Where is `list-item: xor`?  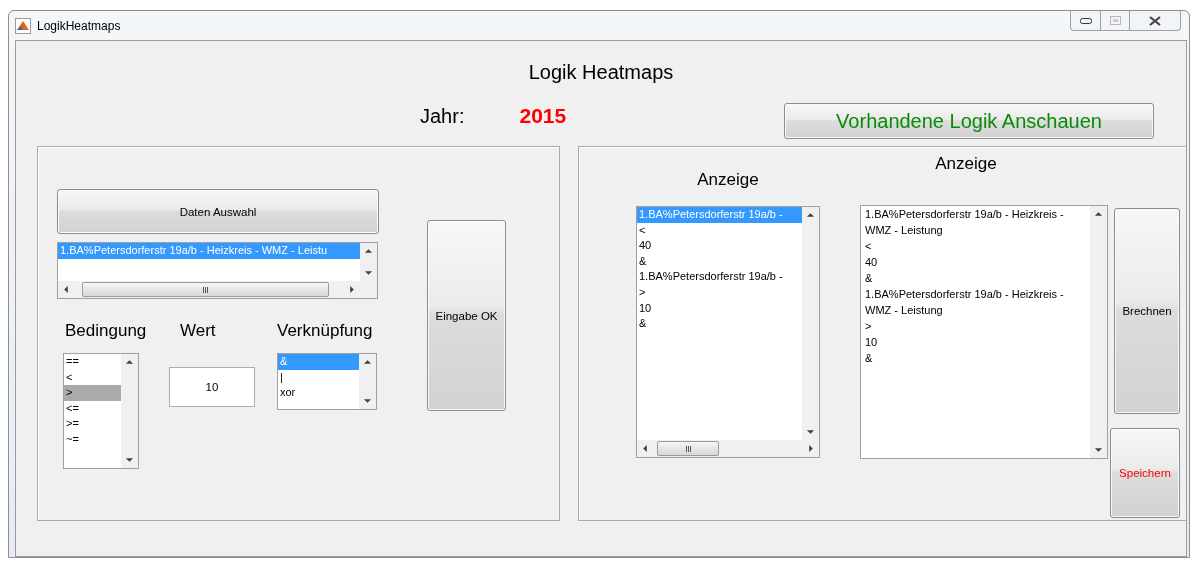
list-item: xor is located at coordinates (318, 393).